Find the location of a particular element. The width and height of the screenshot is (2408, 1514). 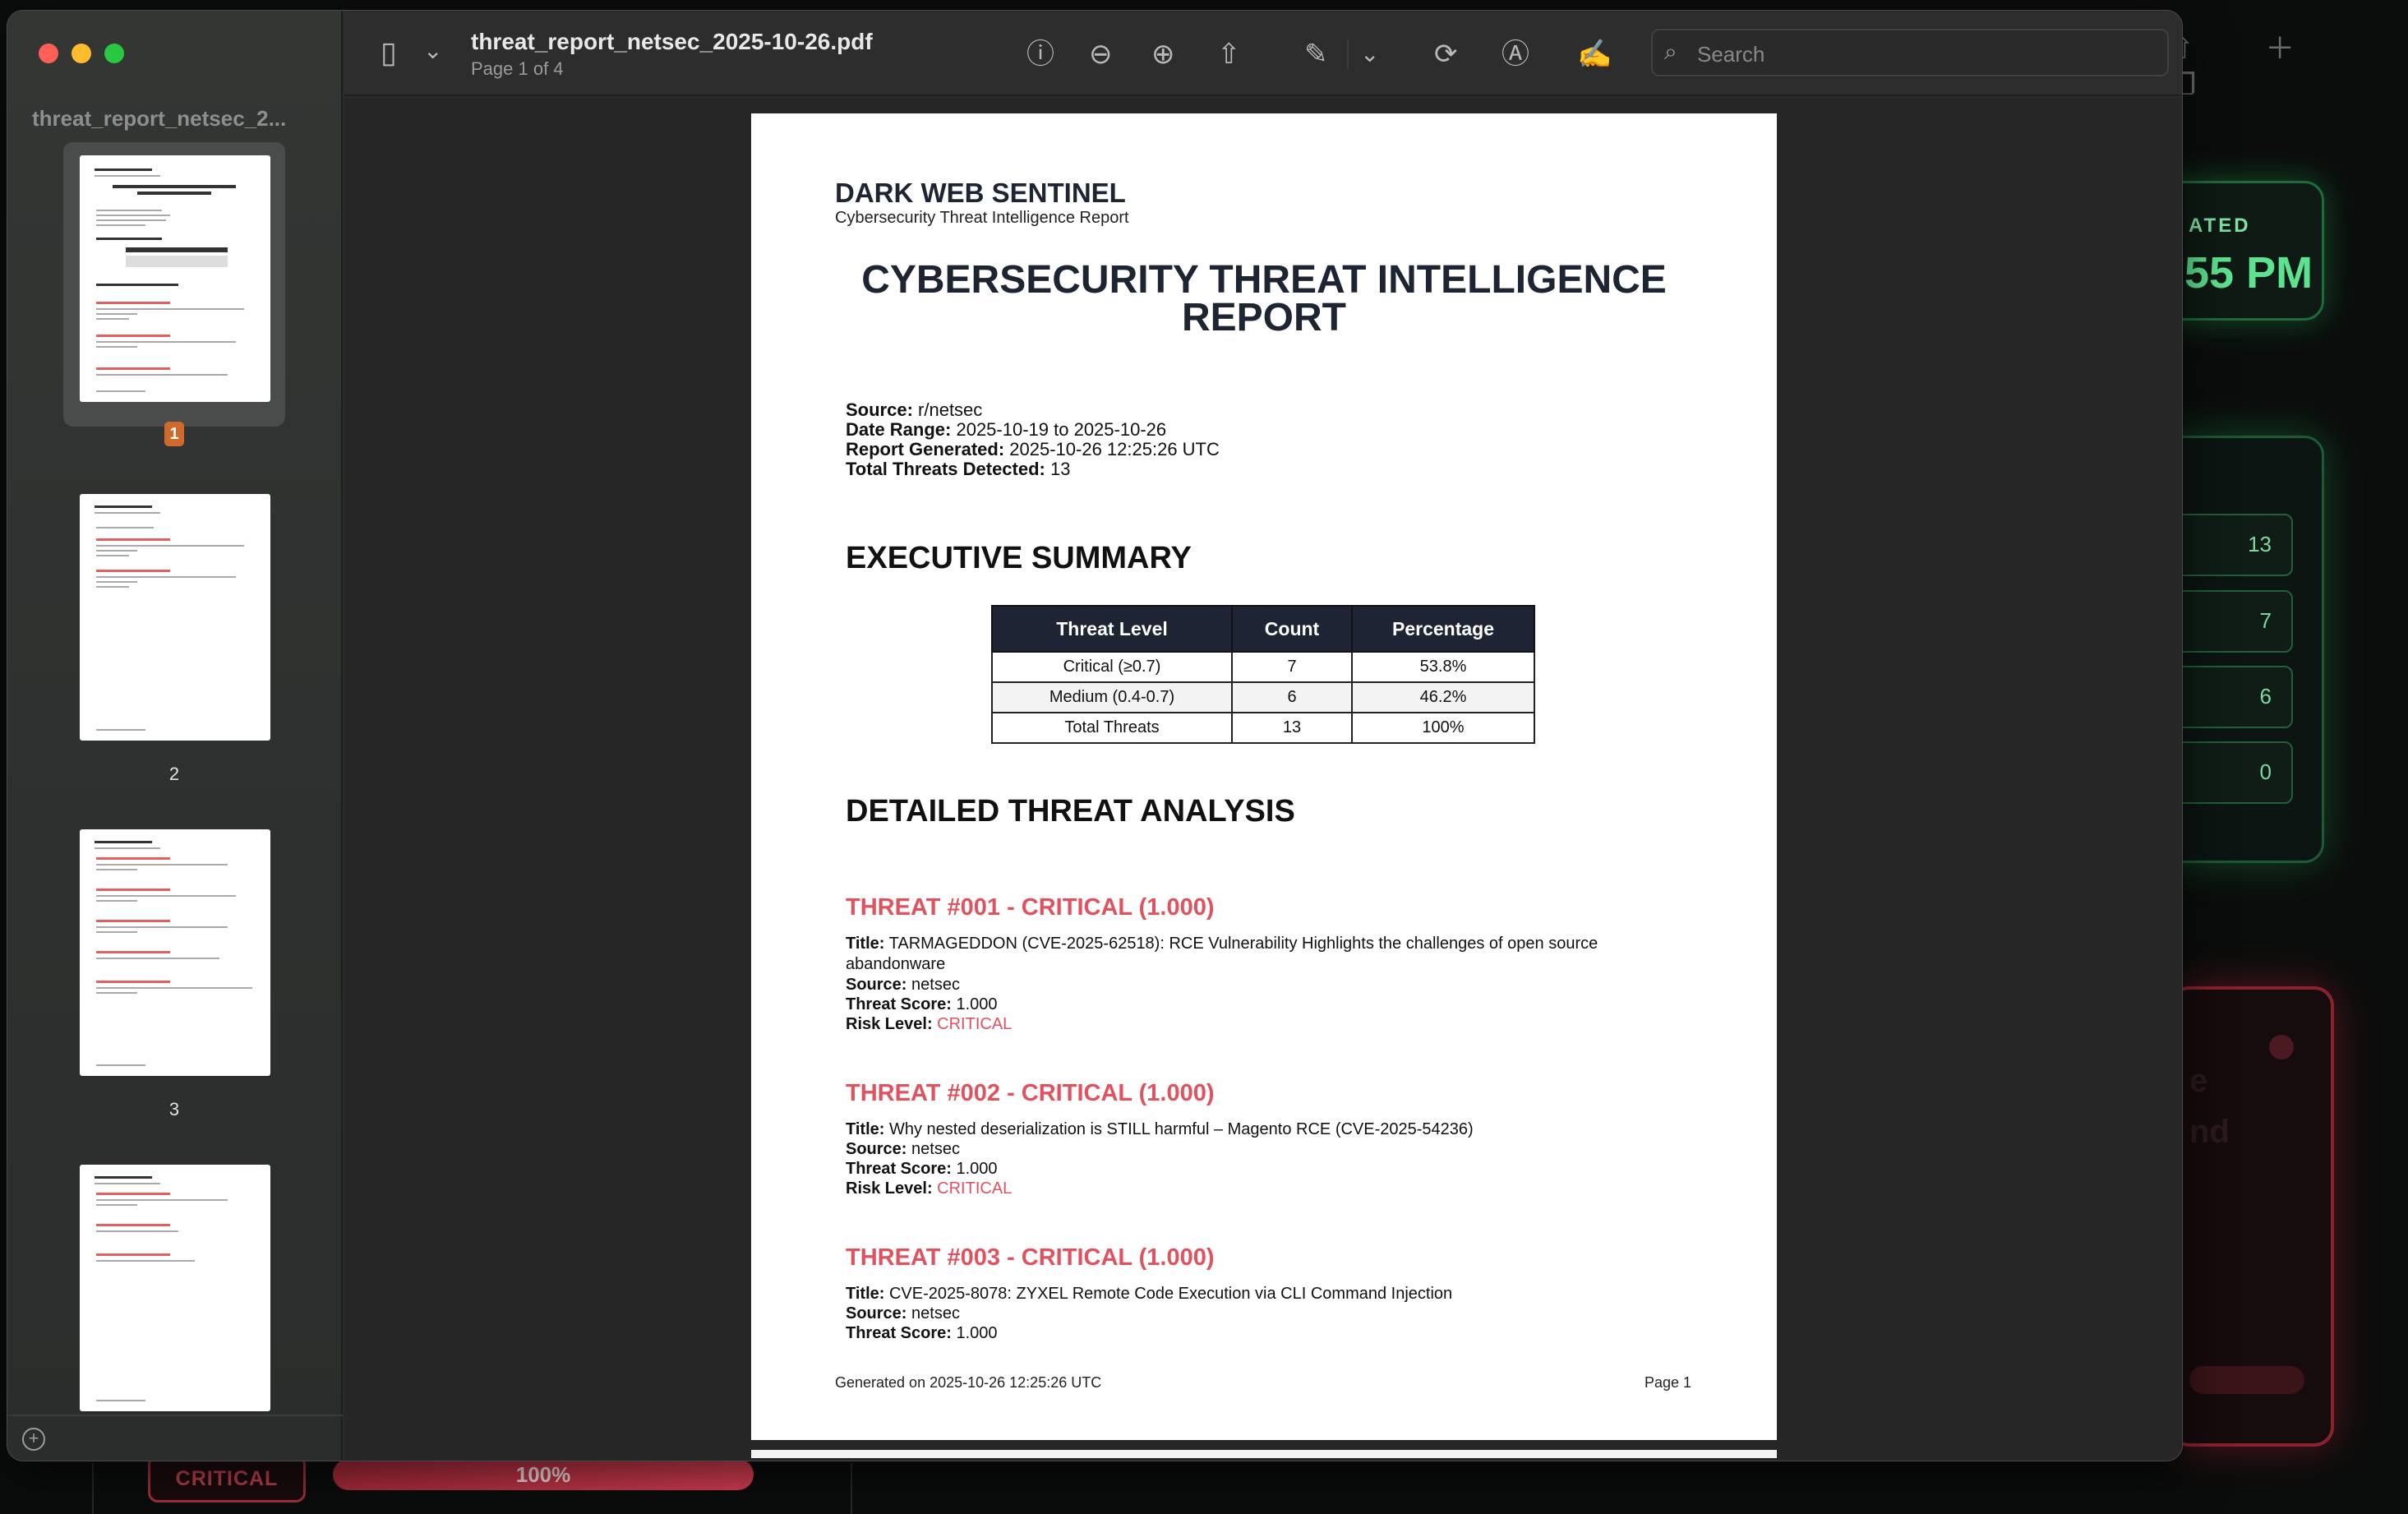

zoom-in-icon: ⊕ is located at coordinates (1163, 54).